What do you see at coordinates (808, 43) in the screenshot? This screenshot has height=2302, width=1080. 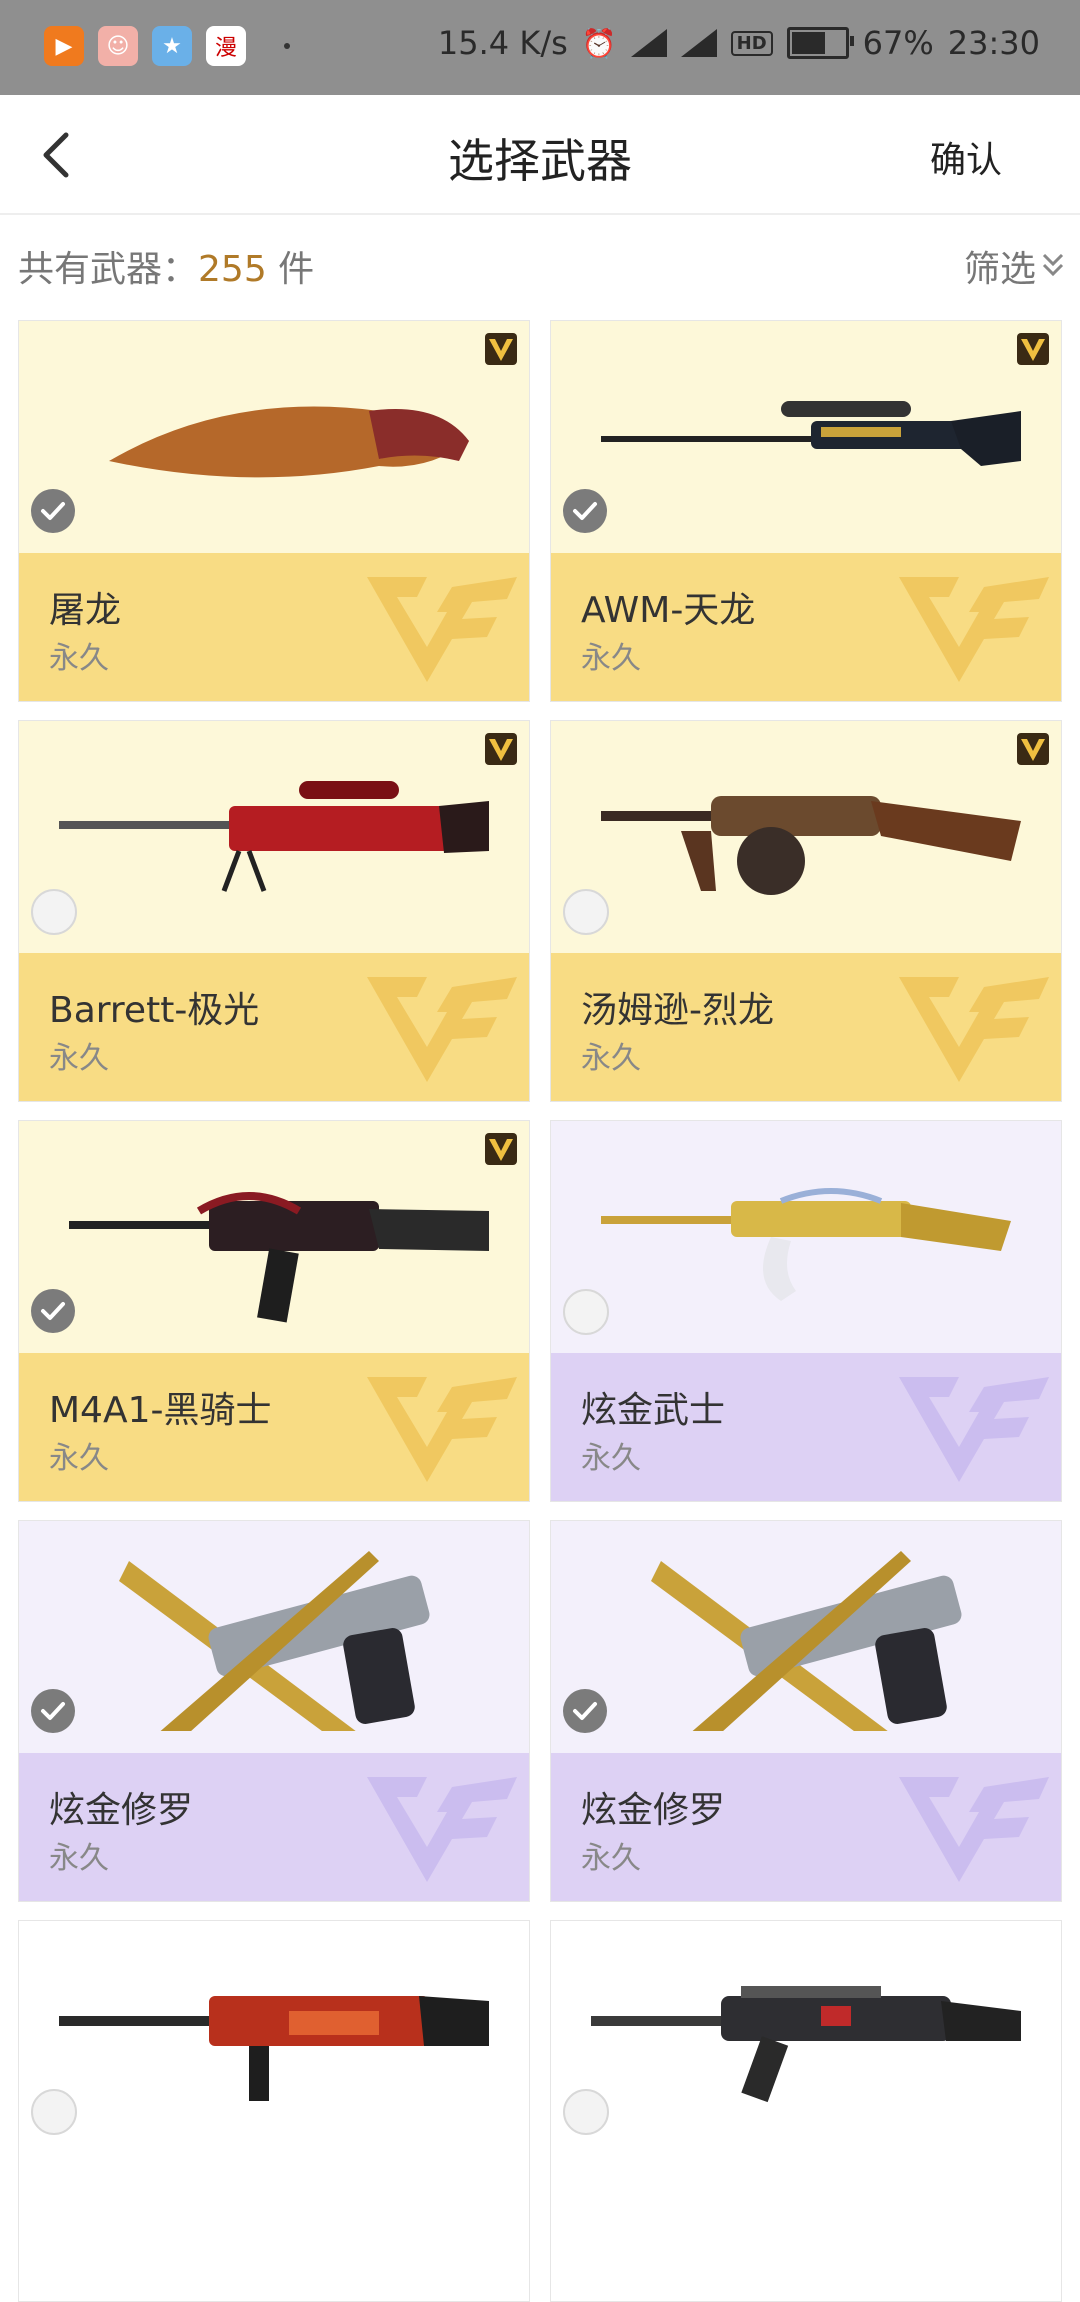 I see `battery-level` at bounding box center [808, 43].